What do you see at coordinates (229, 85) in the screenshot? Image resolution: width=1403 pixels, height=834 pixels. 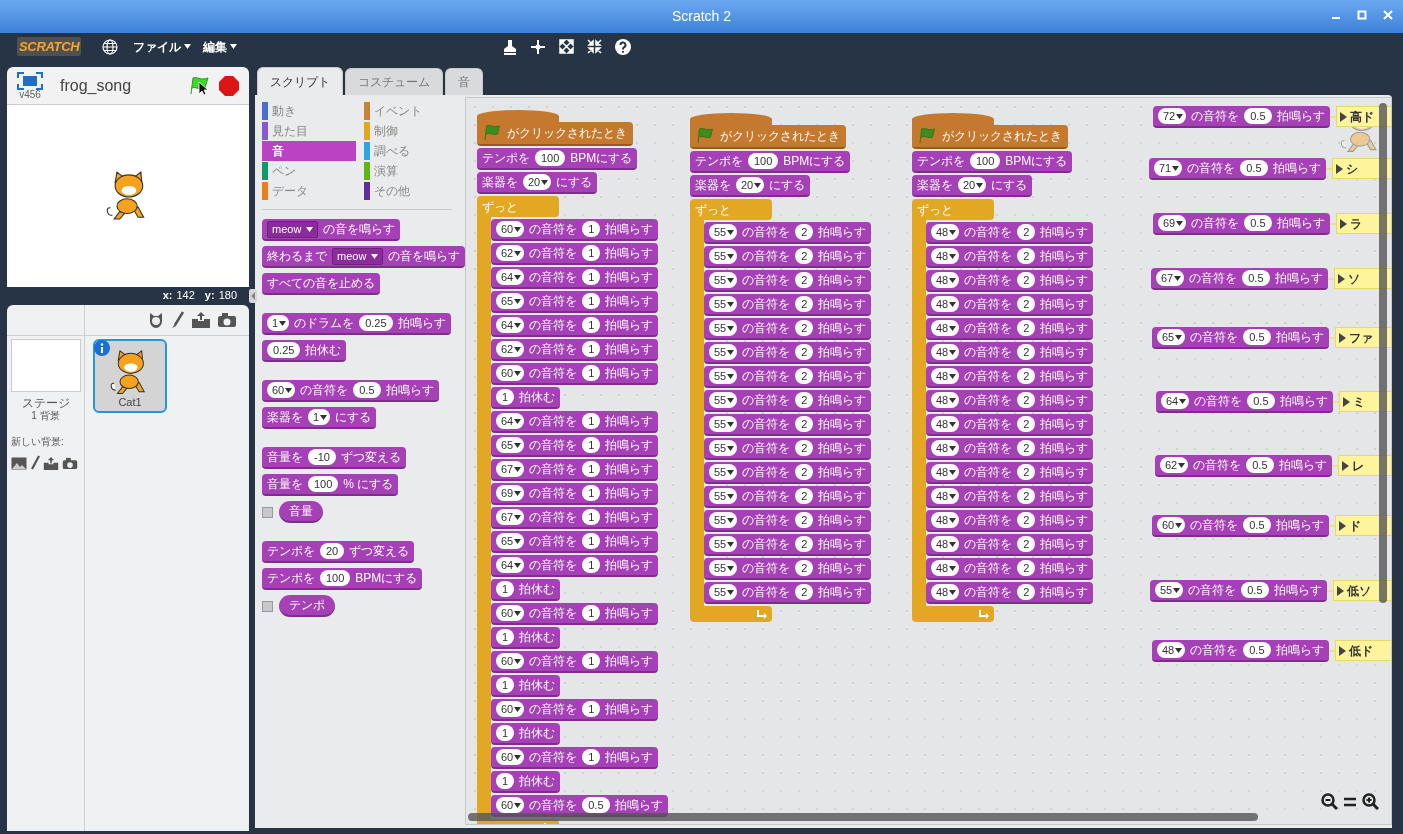 I see `stop-icon` at bounding box center [229, 85].